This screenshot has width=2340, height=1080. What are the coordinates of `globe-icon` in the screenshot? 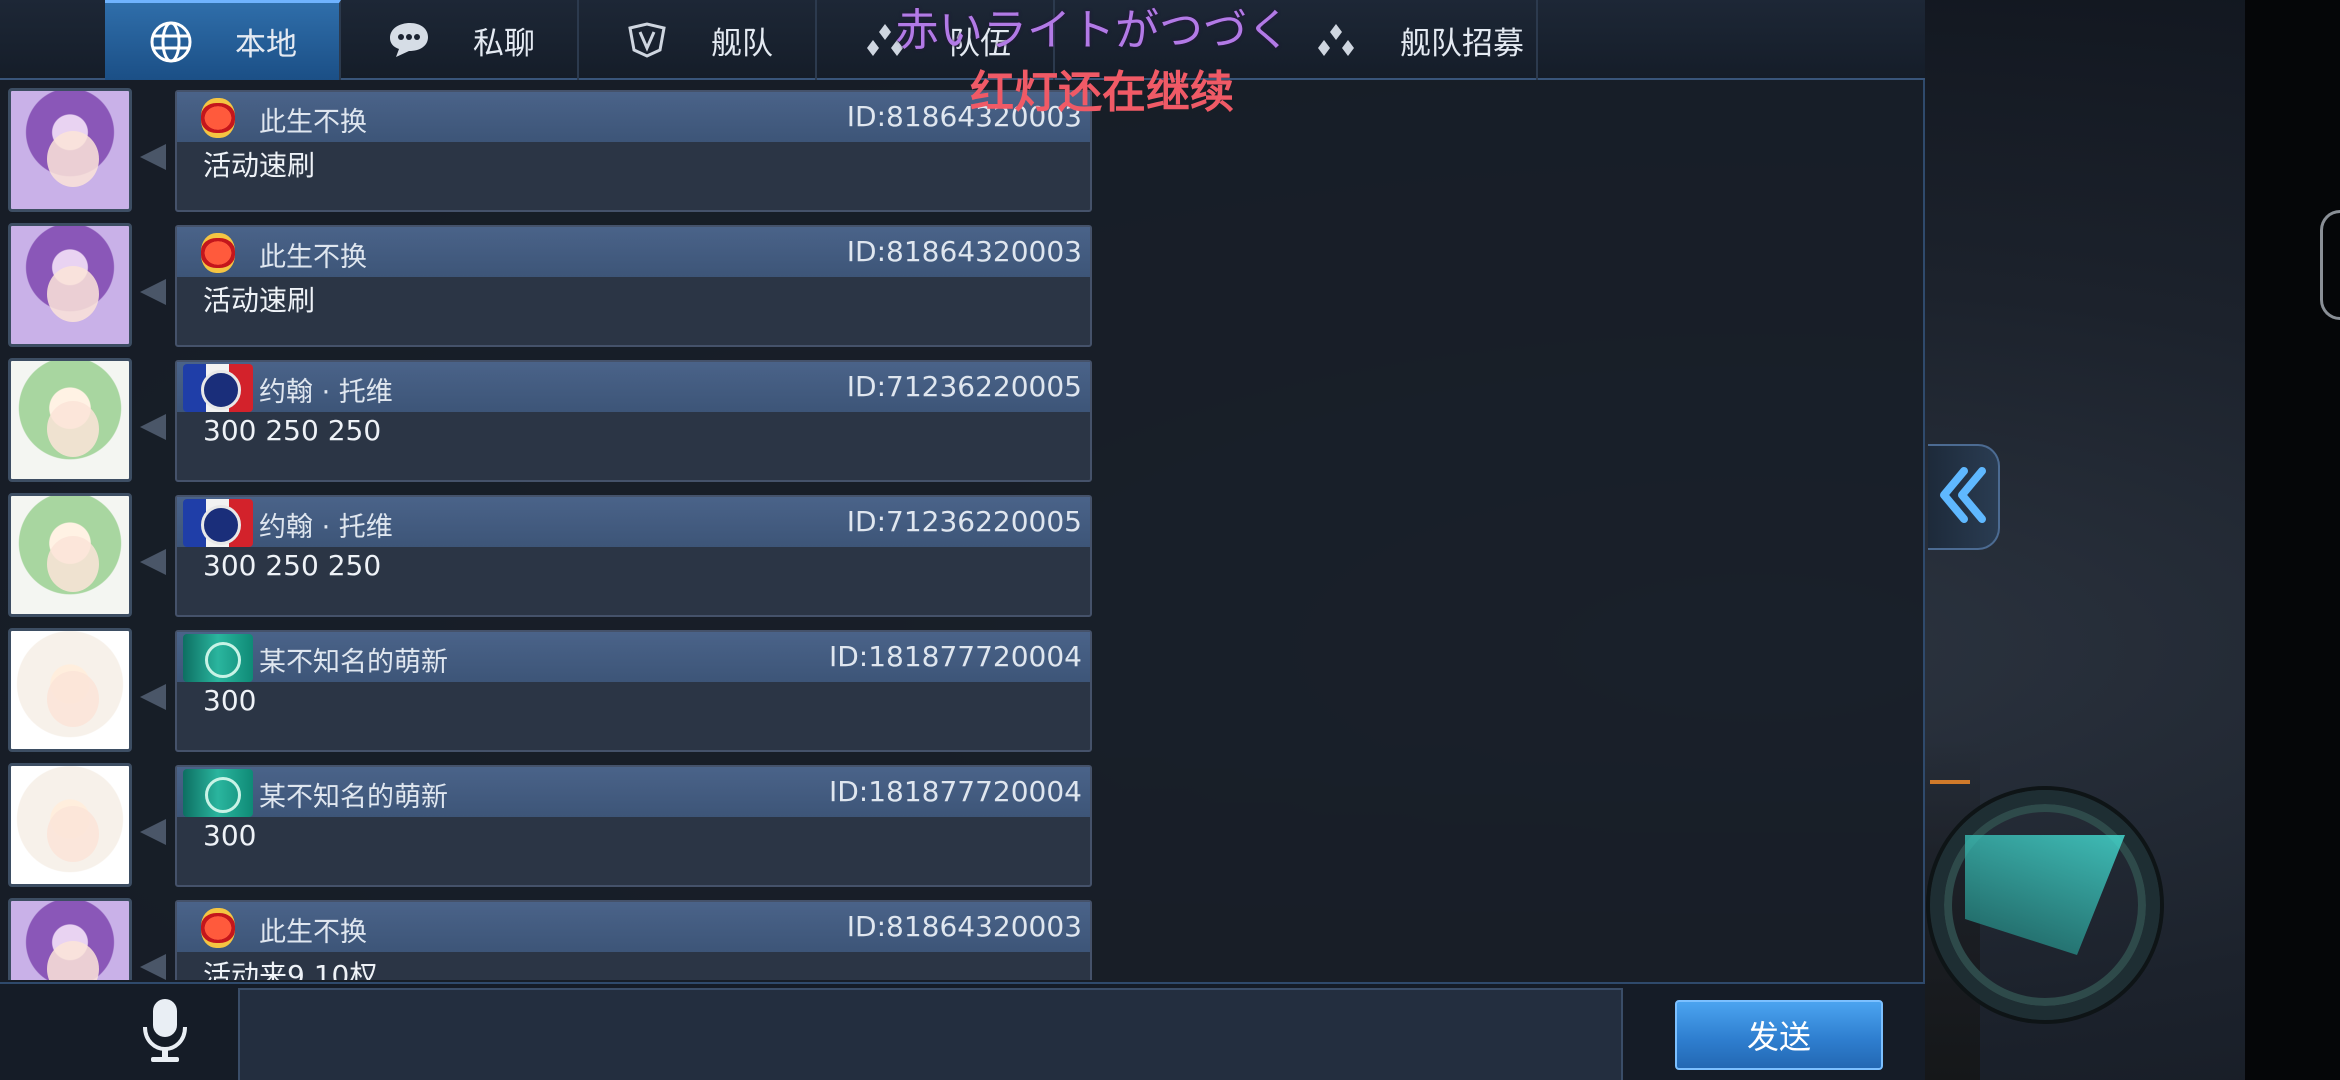 It's located at (171, 42).